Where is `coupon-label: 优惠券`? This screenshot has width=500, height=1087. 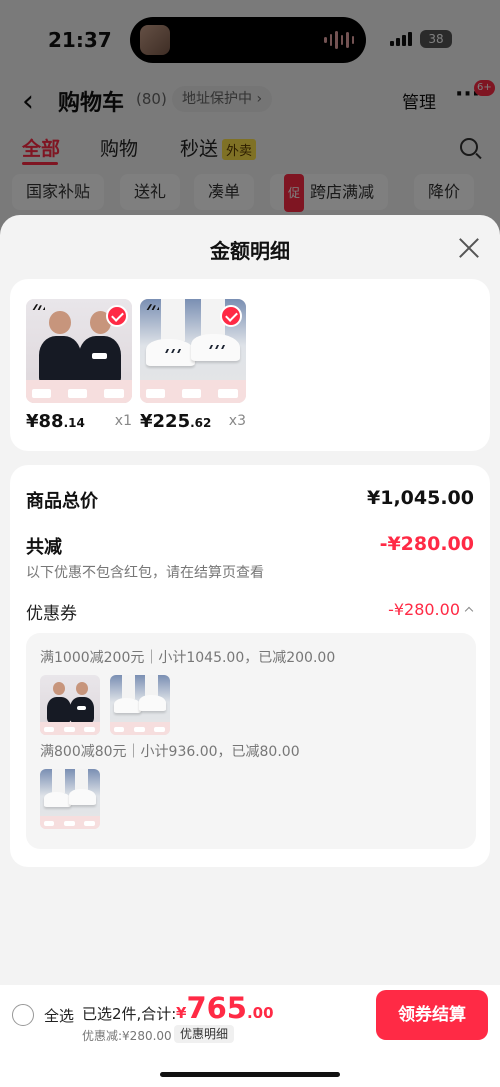
coupon-label: 优惠券 is located at coordinates (51, 614).